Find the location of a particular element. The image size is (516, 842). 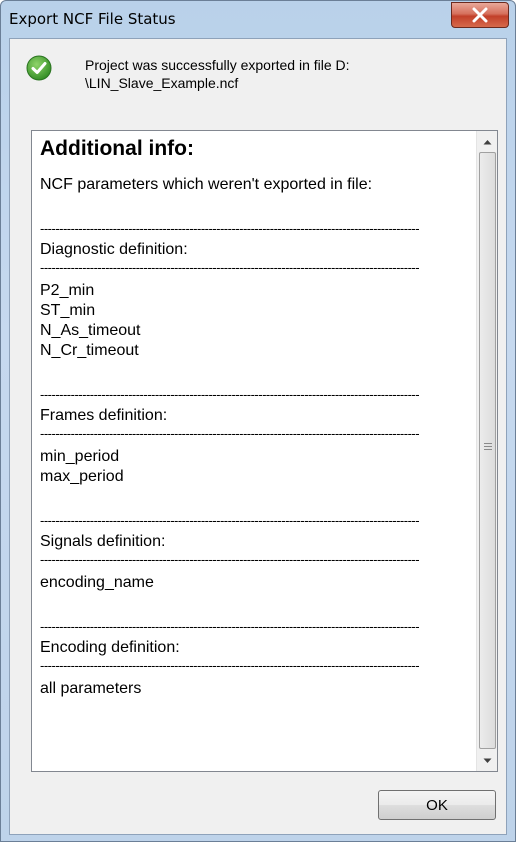

status-message-line2: \LIN_Slave_Example.ncf is located at coordinates (162, 83).